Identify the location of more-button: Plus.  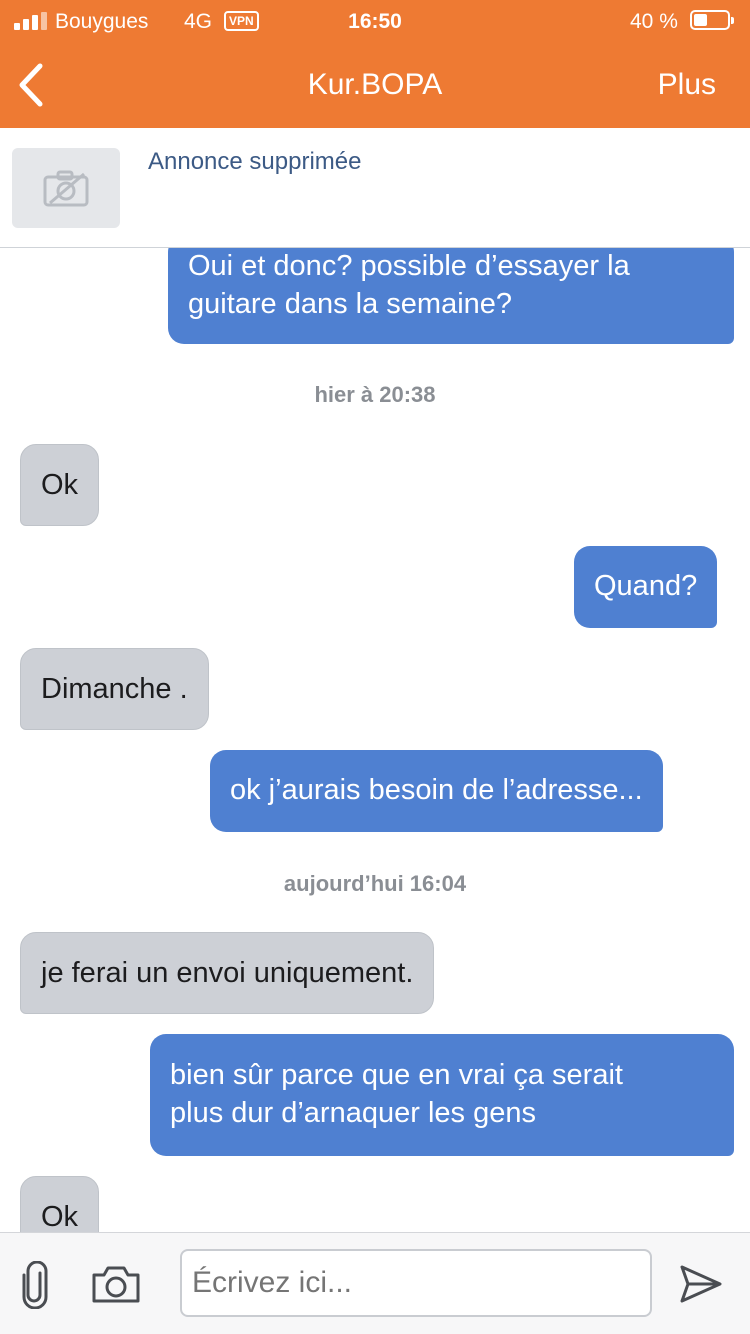
(687, 85).